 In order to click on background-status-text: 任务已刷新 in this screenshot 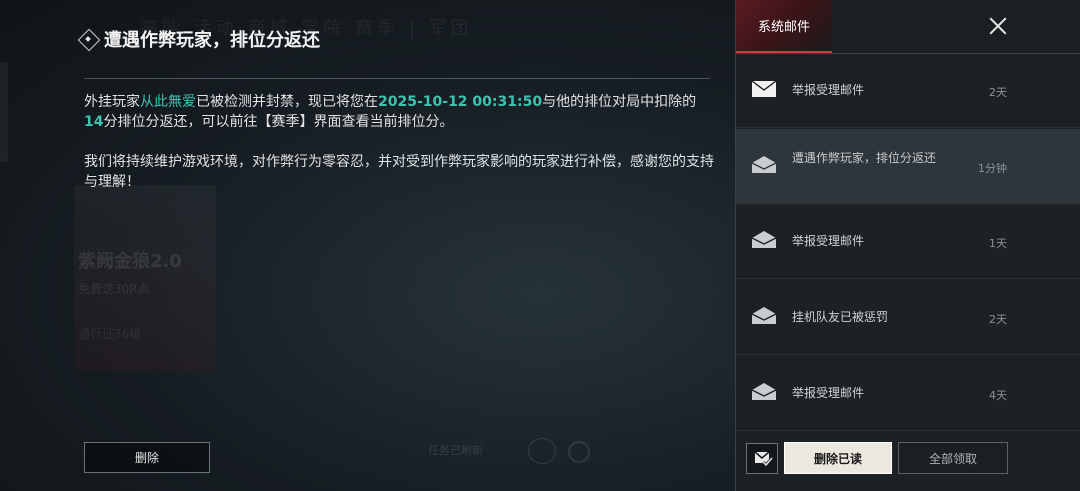, I will do `click(455, 450)`.